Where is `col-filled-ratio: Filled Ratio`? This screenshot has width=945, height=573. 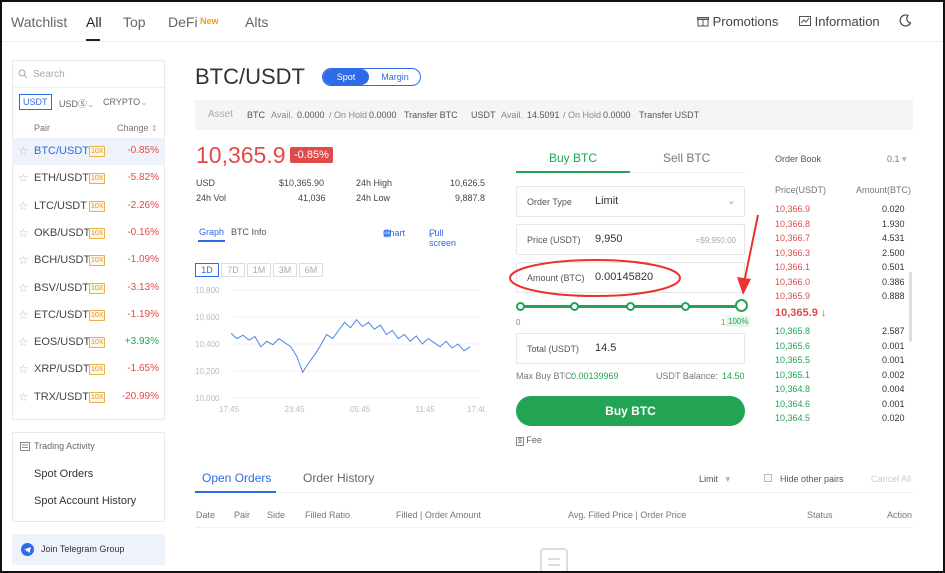
col-filled-ratio: Filled Ratio is located at coordinates (328, 515).